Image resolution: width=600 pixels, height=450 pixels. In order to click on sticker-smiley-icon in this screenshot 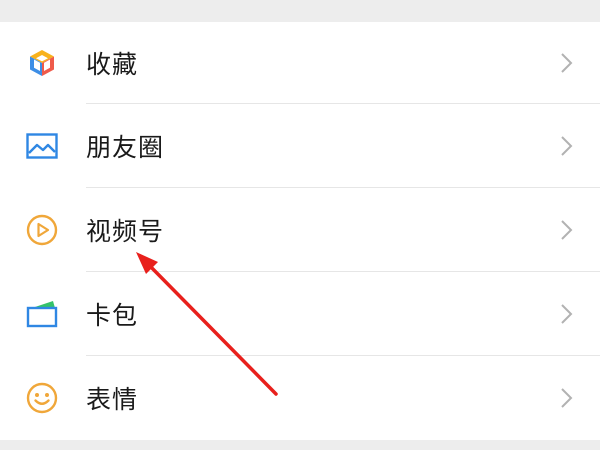, I will do `click(42, 398)`.